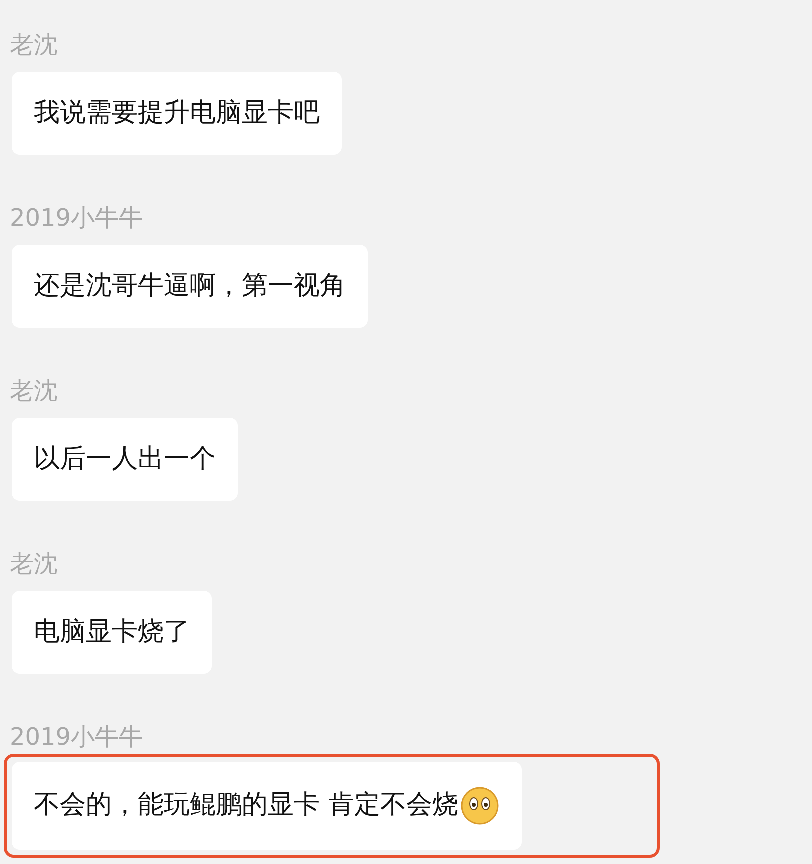  What do you see at coordinates (125, 459) in the screenshot?
I see `message-text: 以后一人出一个` at bounding box center [125, 459].